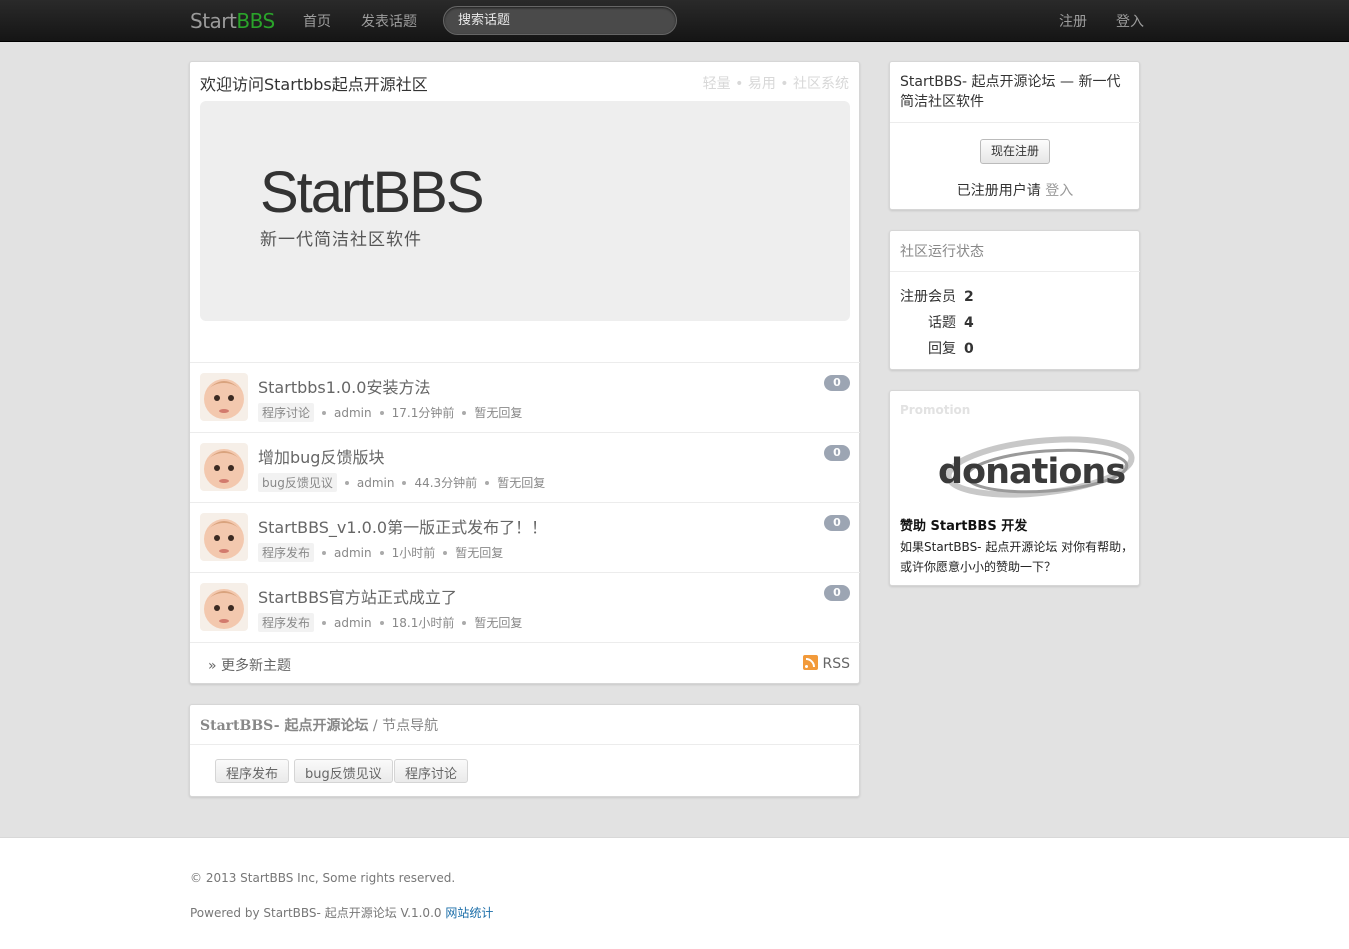  I want to click on hero-banner: StartBBS 新一代简洁社区软件, so click(525, 211).